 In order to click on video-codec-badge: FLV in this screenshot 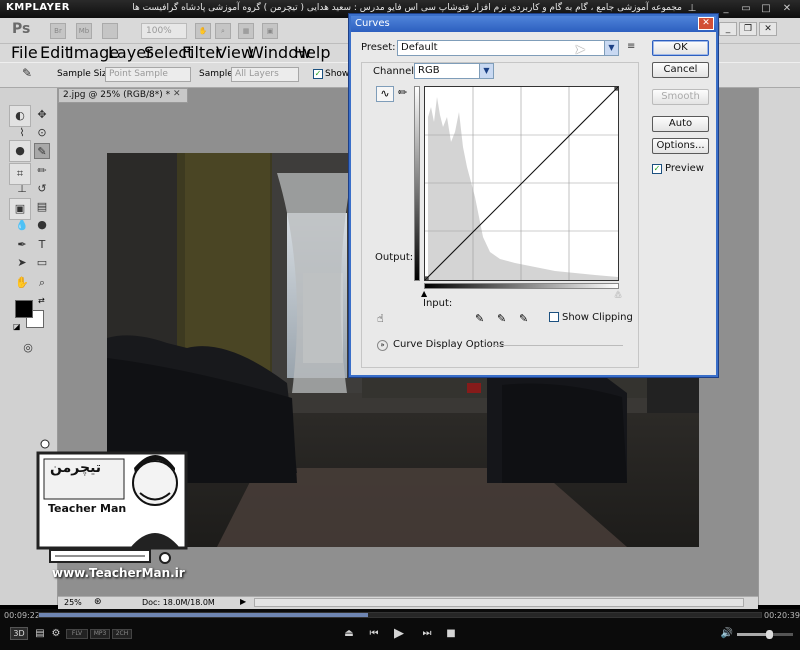, I will do `click(77, 634)`.